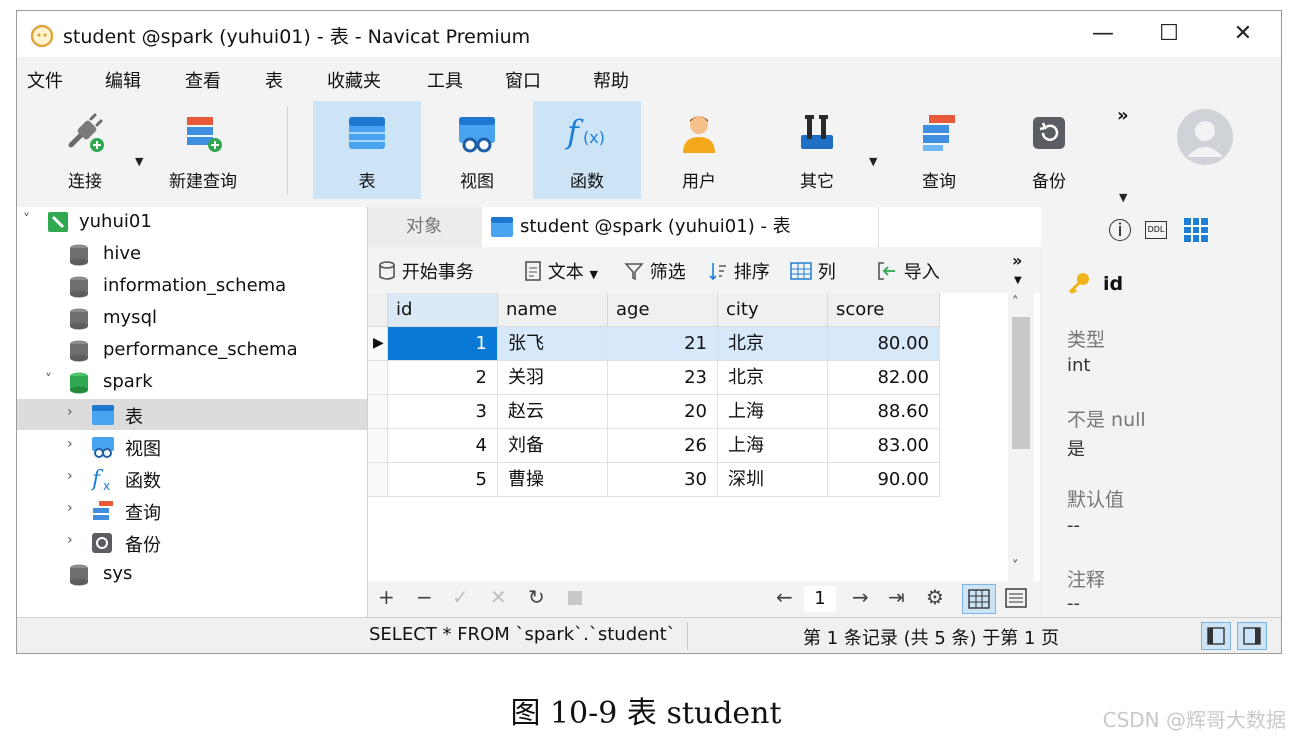 This screenshot has width=1292, height=738. Describe the element at coordinates (896, 597) in the screenshot. I see `last-page-icon: ⇥` at that location.